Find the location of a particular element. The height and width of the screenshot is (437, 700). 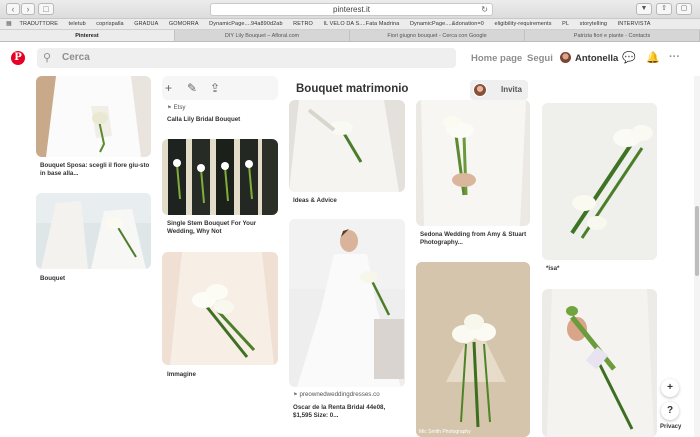

edit-pencil-icon: ✎ is located at coordinates (192, 88).